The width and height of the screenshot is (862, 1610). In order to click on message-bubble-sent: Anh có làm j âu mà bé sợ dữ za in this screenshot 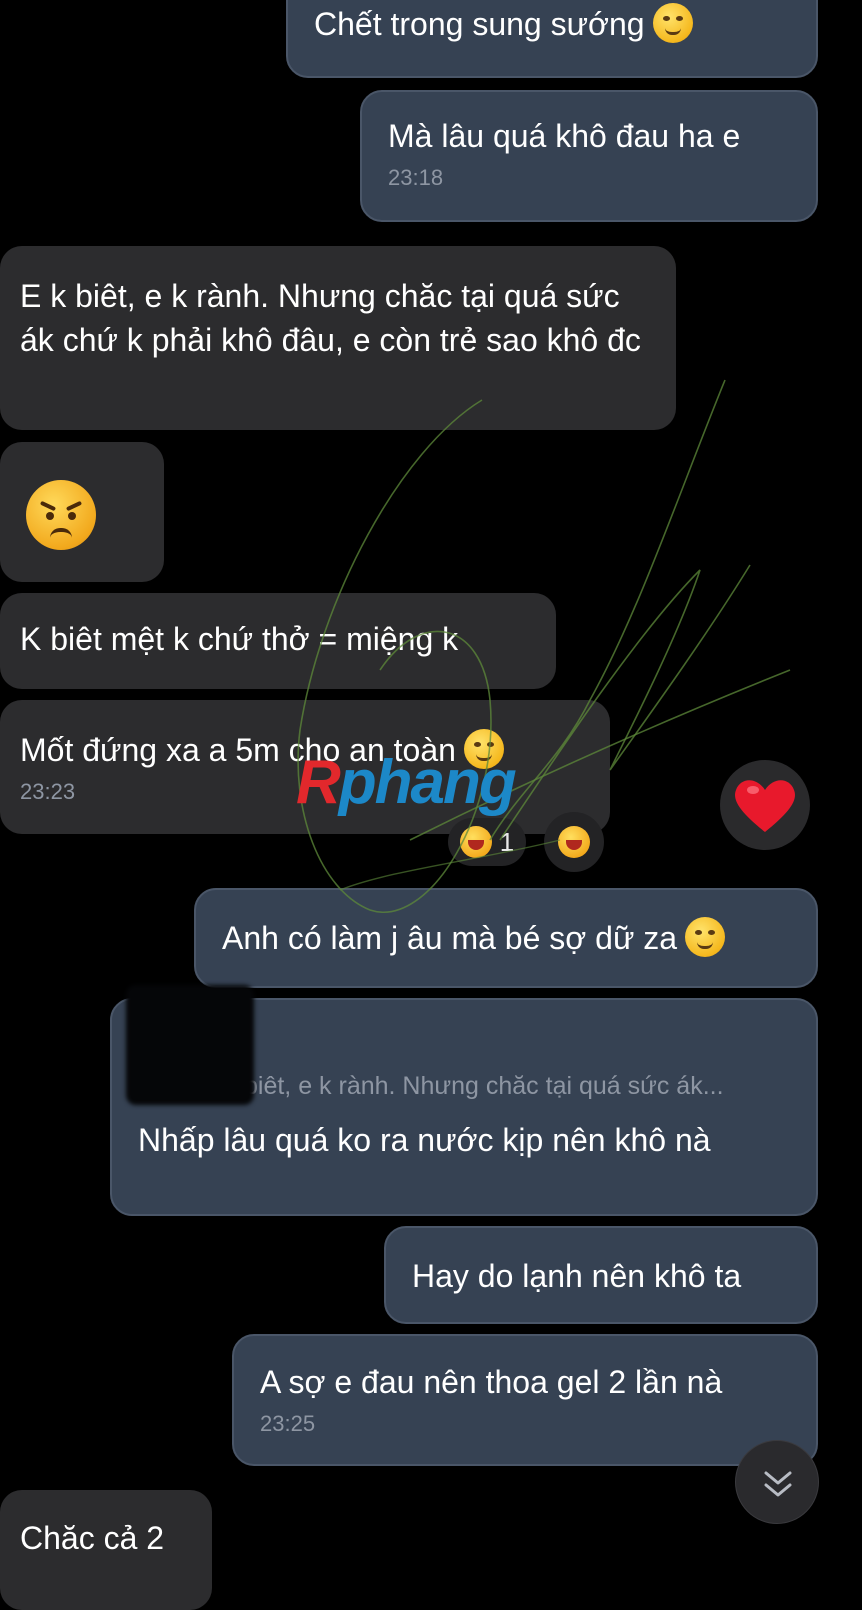, I will do `click(506, 938)`.